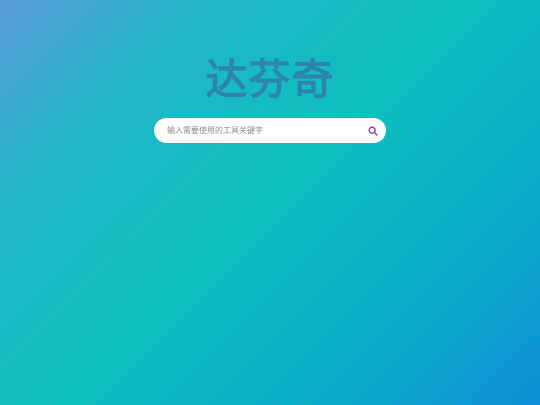 This screenshot has height=405, width=540. I want to click on search-bar, so click(270, 130).